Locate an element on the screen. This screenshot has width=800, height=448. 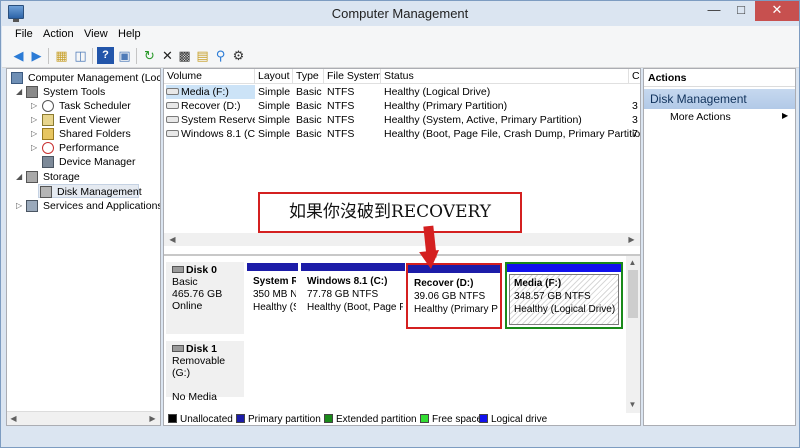
partition-size: 77.78 GB NTFS is located at coordinates (343, 294).